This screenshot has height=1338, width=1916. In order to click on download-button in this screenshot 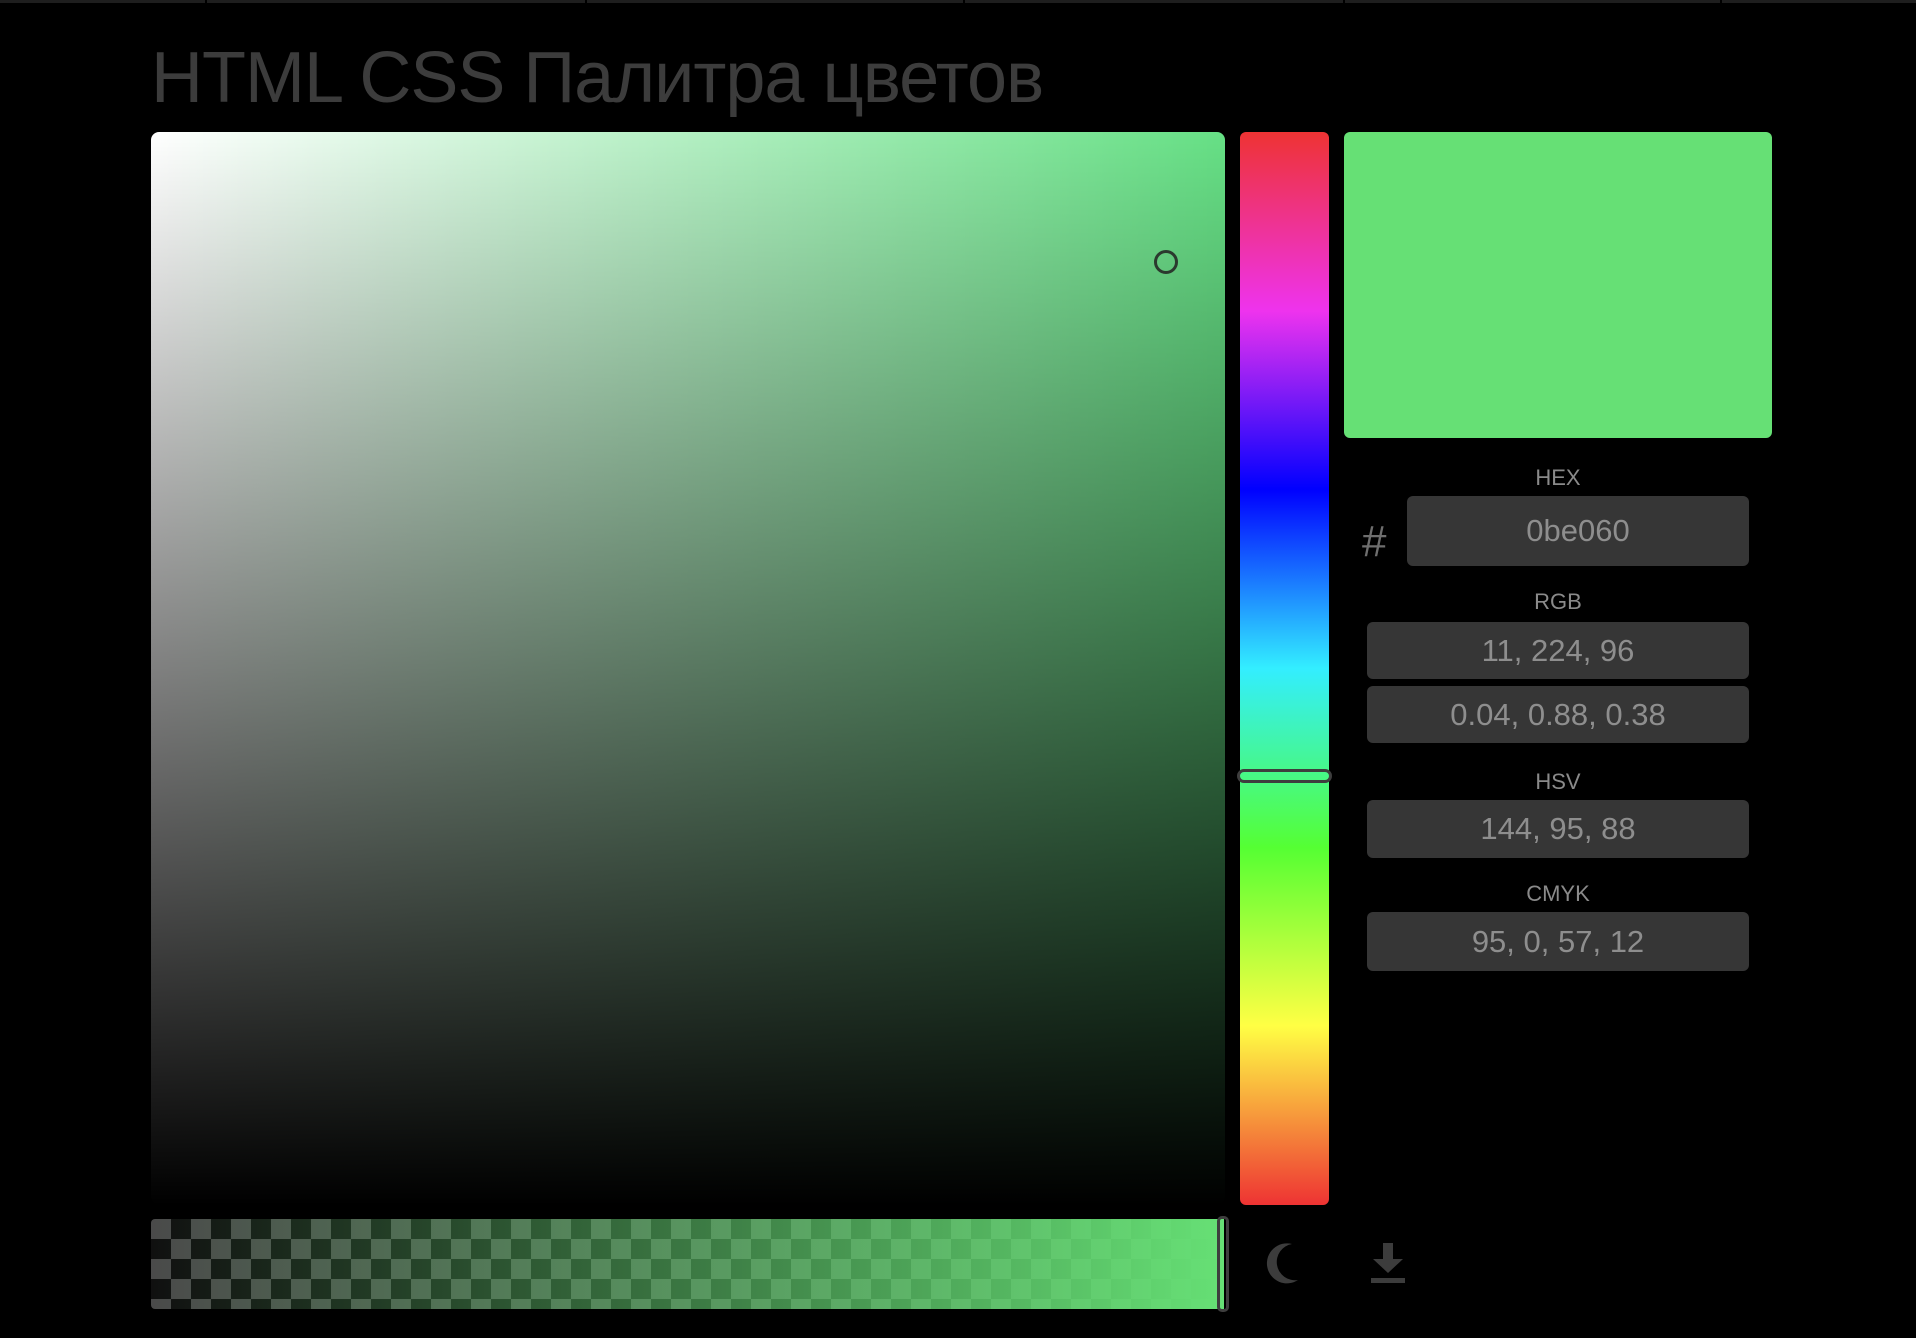, I will do `click(1388, 1263)`.